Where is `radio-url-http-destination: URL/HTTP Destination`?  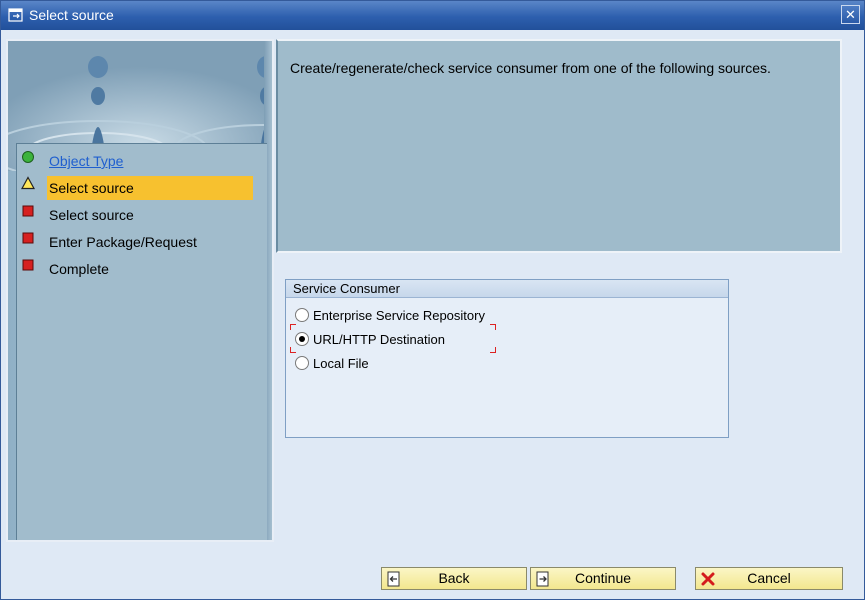 radio-url-http-destination: URL/HTTP Destination is located at coordinates (370, 339).